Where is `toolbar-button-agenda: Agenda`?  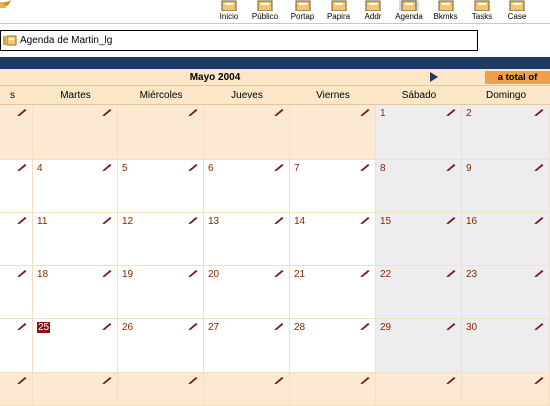 toolbar-button-agenda: Agenda is located at coordinates (409, 11).